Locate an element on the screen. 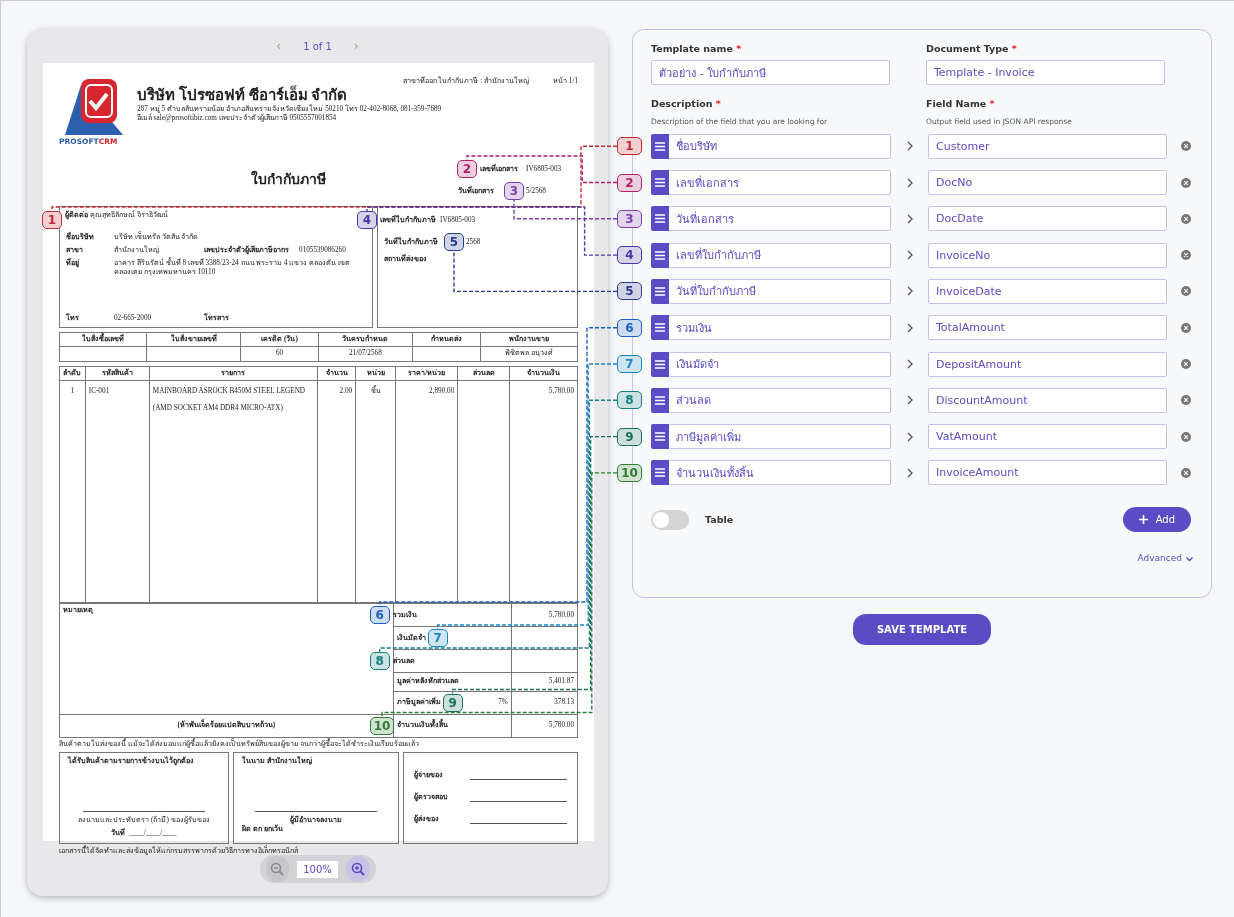 Image resolution: width=1234 pixels, height=917 pixels. add-button: Add is located at coordinates (1156, 520).